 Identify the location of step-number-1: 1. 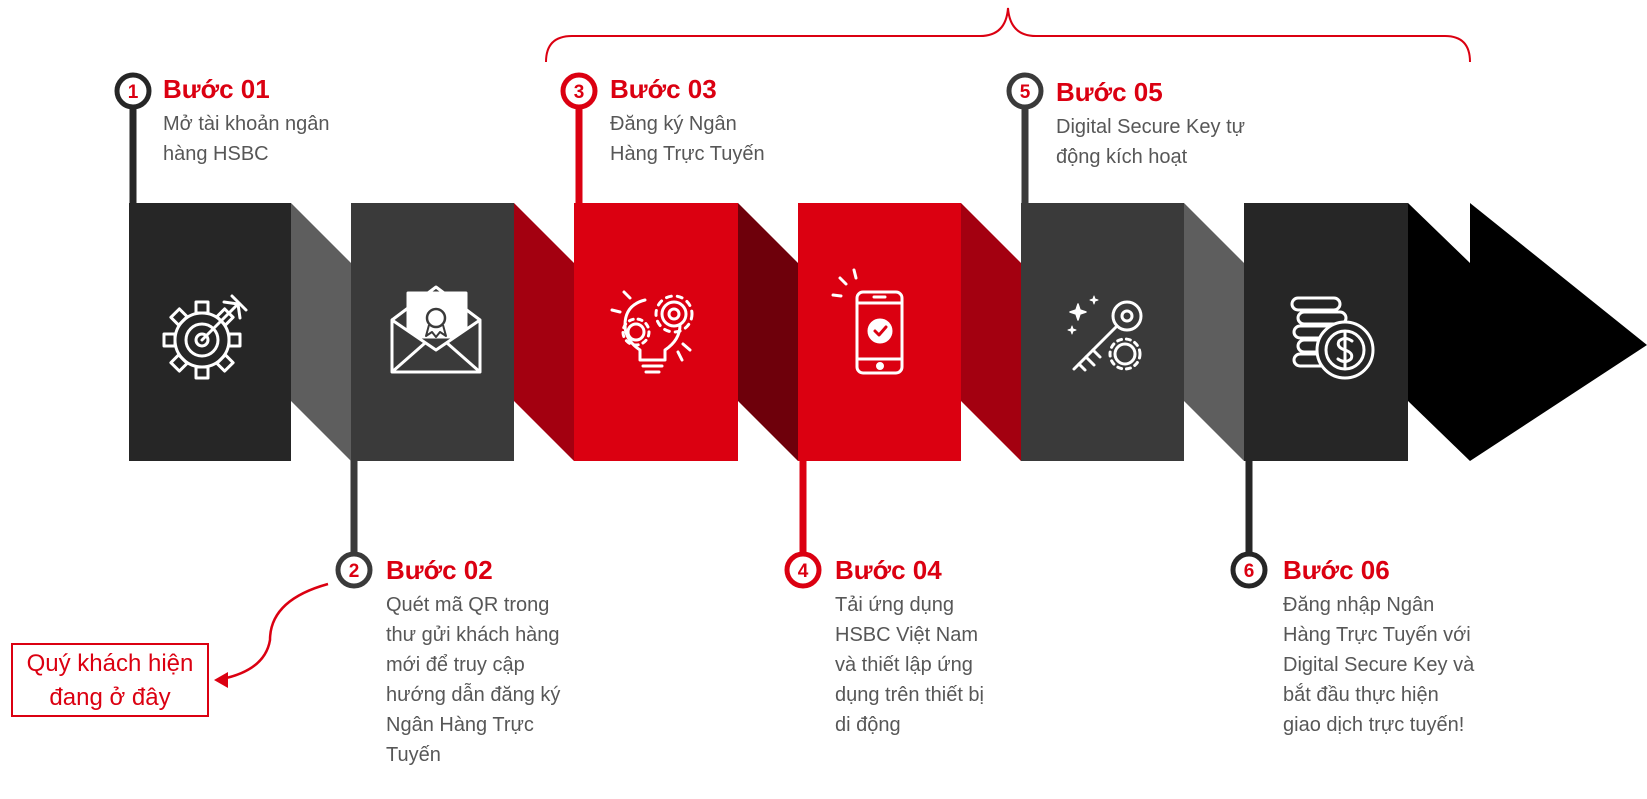
(133, 92).